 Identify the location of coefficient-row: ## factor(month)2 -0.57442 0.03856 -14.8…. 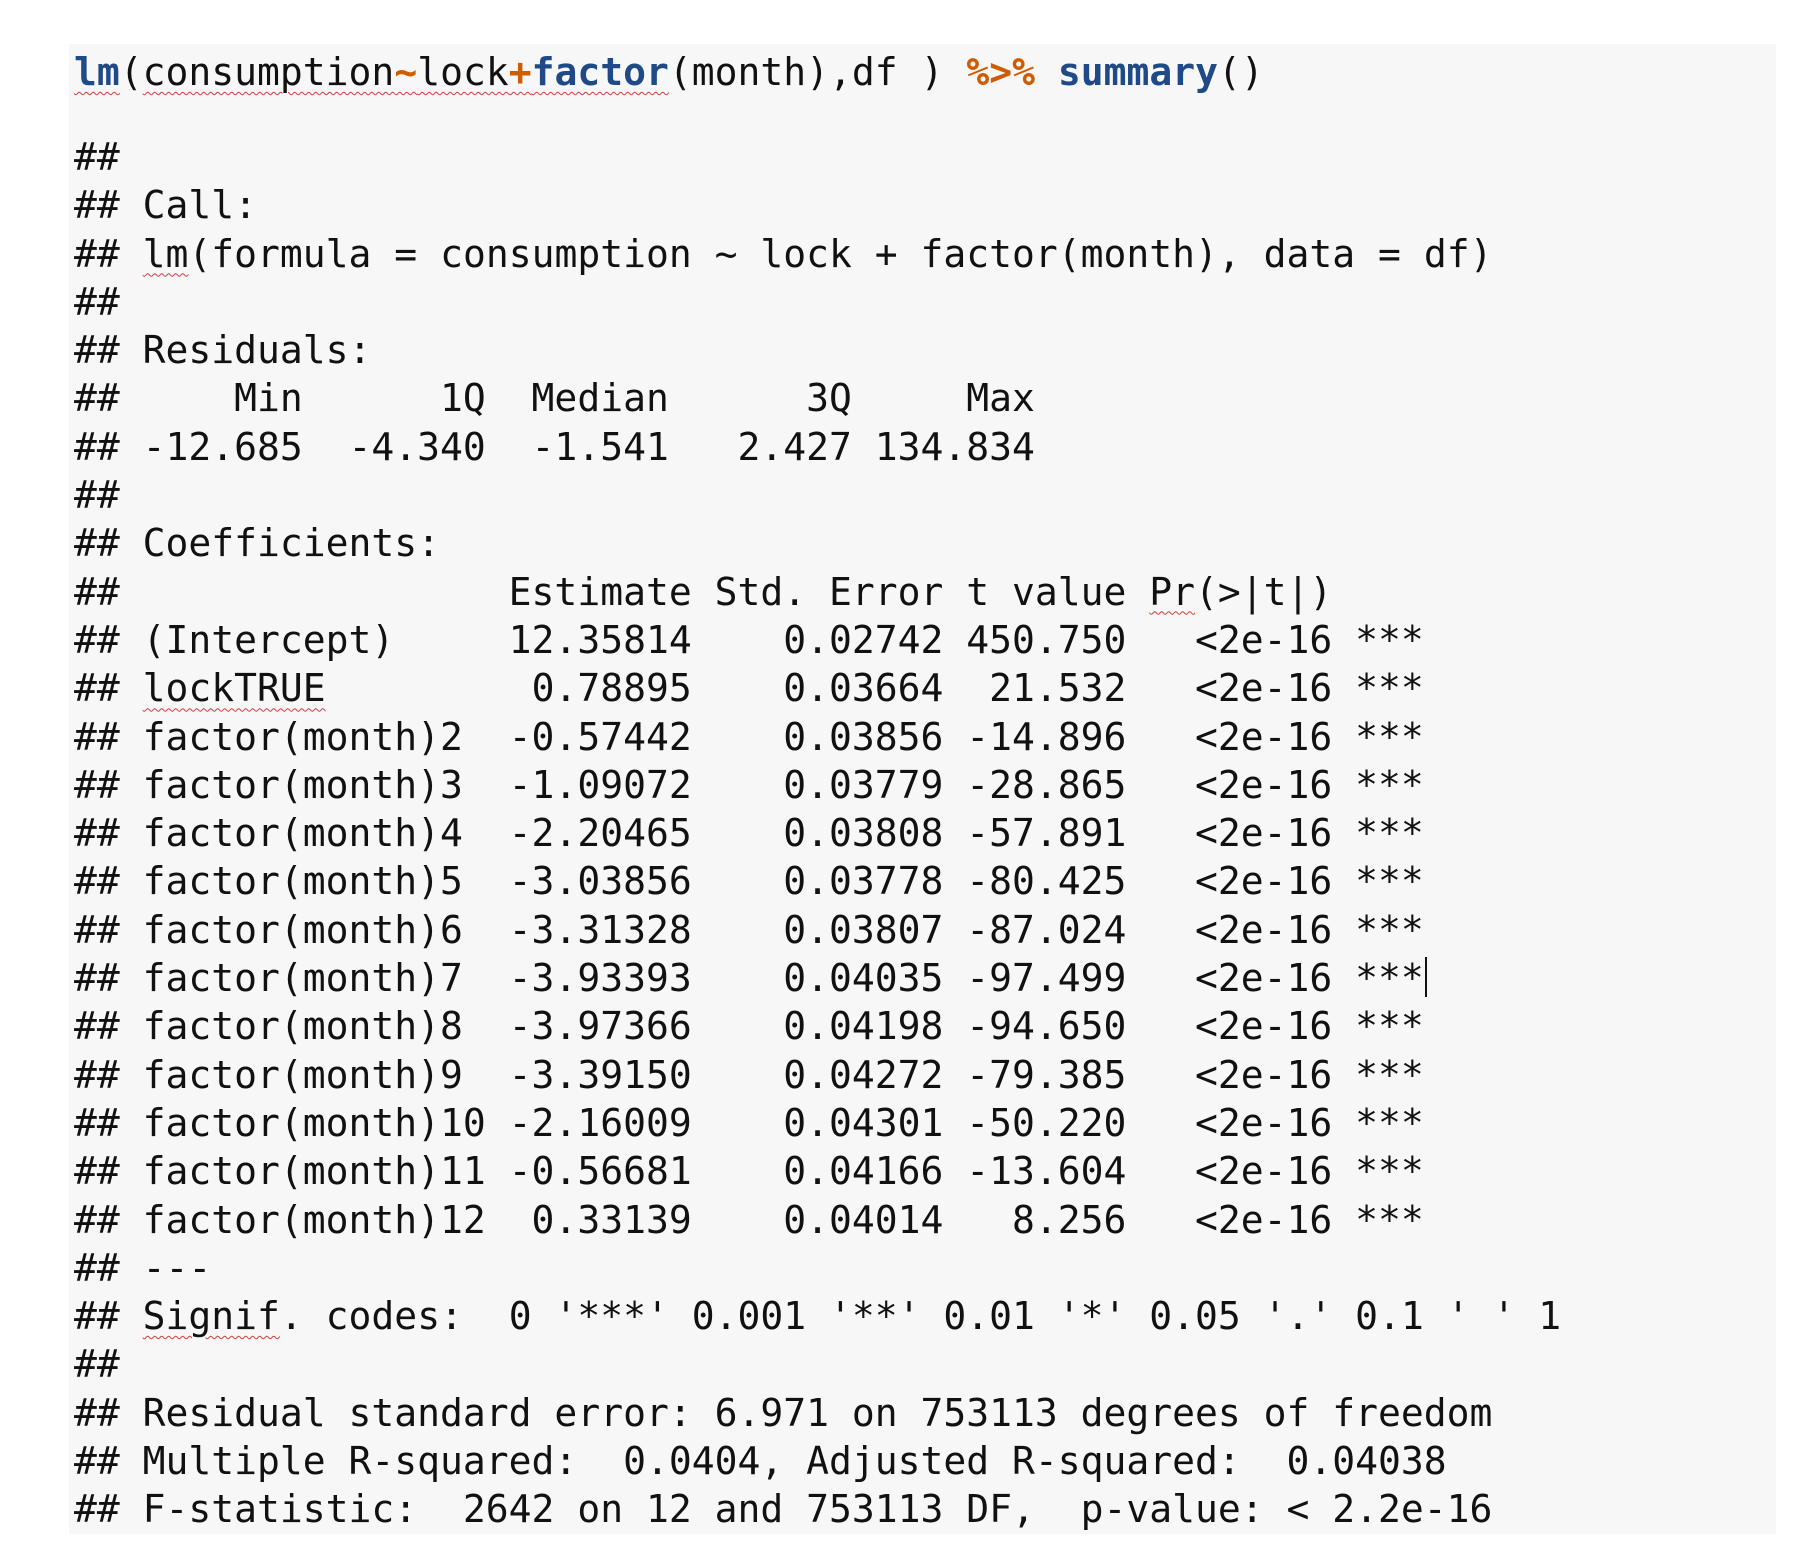
(749, 736).